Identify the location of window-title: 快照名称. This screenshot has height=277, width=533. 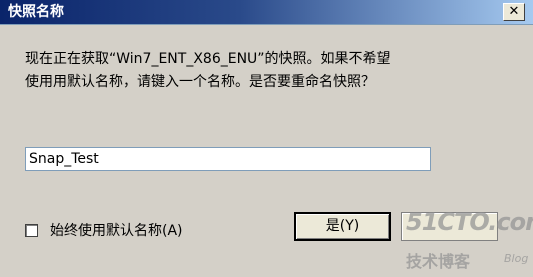
(36, 12).